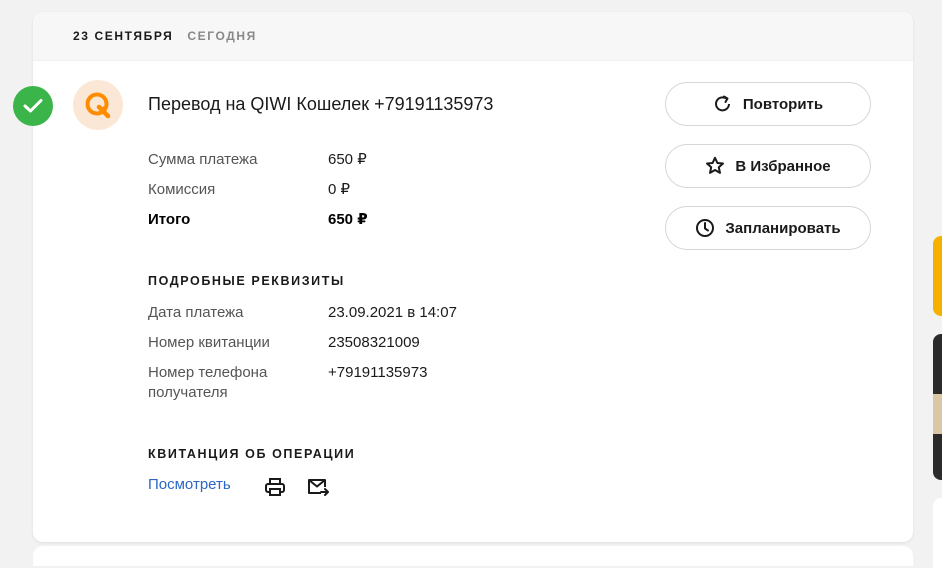 The image size is (942, 568). I want to click on amount-value: 650 ₽, so click(347, 159).